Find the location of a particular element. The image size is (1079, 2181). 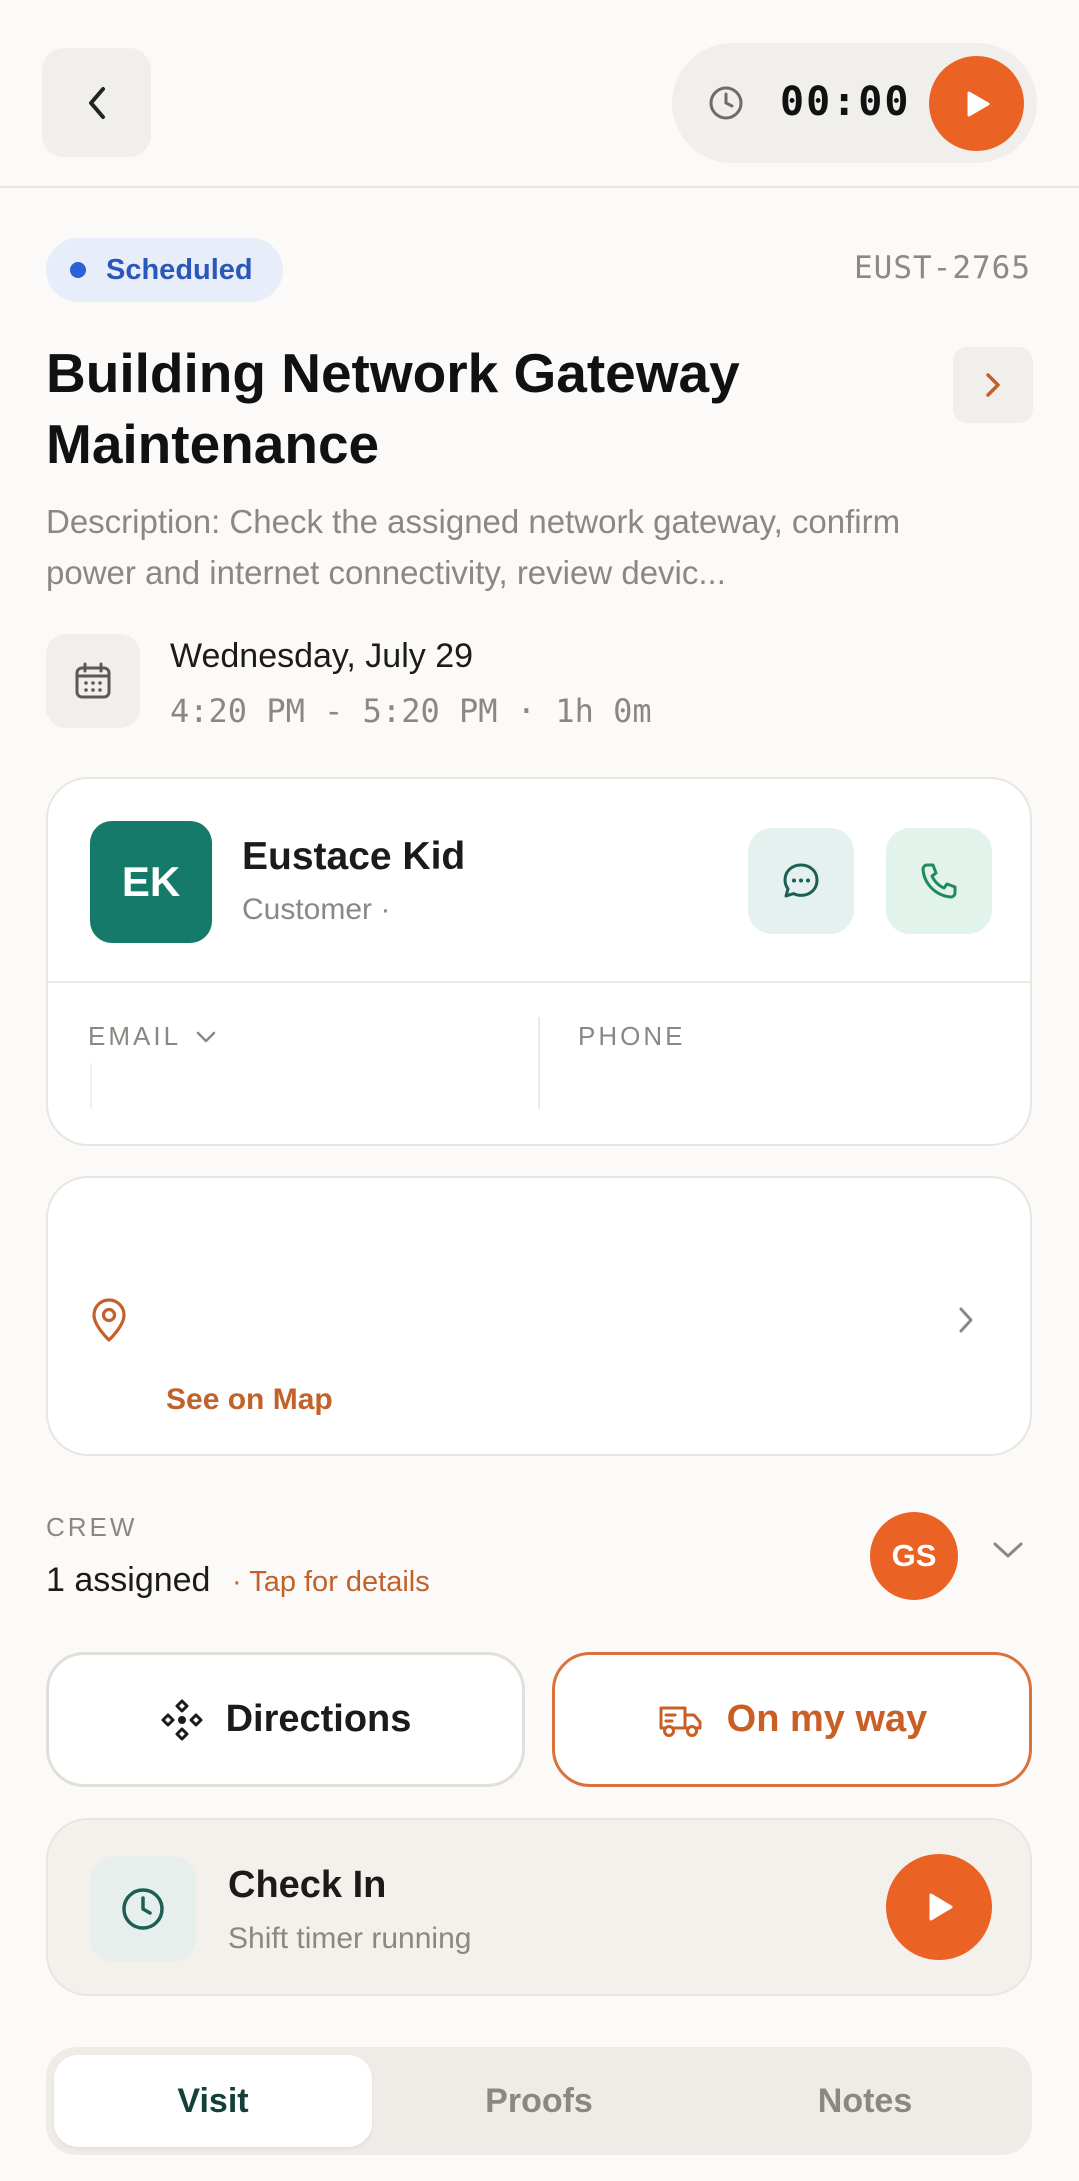

status-dot-icon is located at coordinates (78, 270).